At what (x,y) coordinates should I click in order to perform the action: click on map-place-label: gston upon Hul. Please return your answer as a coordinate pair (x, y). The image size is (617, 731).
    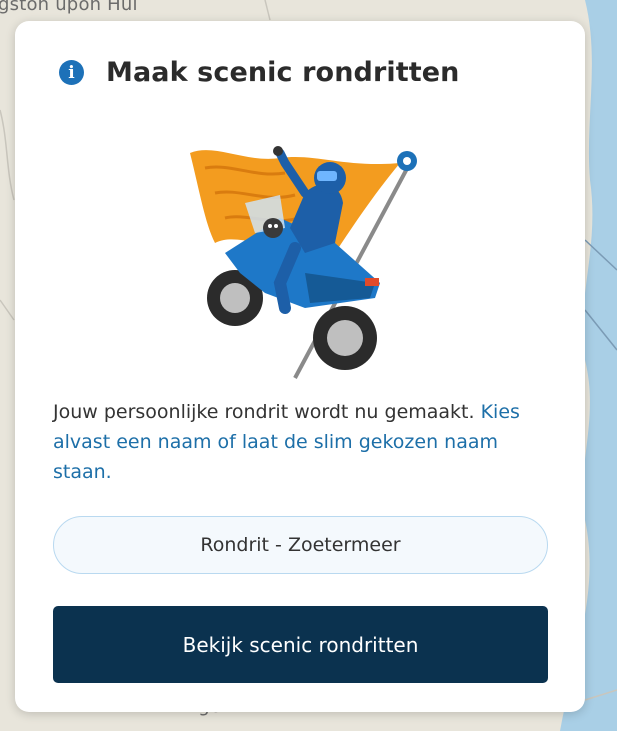
    Looking at the image, I should click on (69, 7).